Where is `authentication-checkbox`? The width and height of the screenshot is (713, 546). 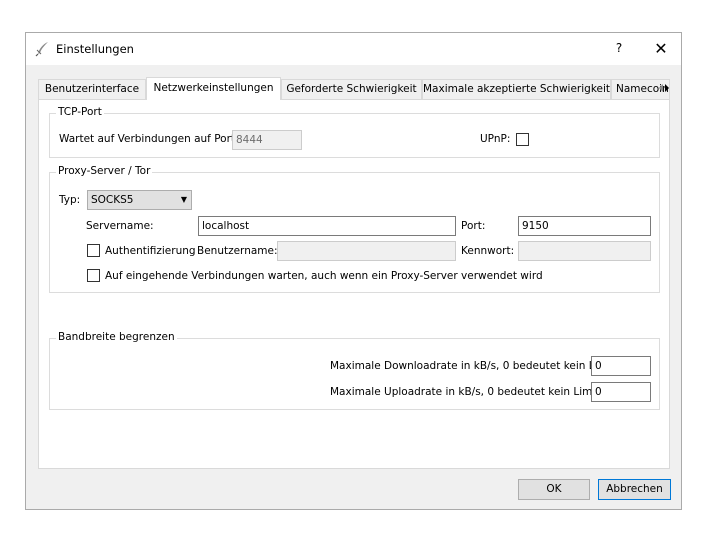
authentication-checkbox is located at coordinates (93, 250).